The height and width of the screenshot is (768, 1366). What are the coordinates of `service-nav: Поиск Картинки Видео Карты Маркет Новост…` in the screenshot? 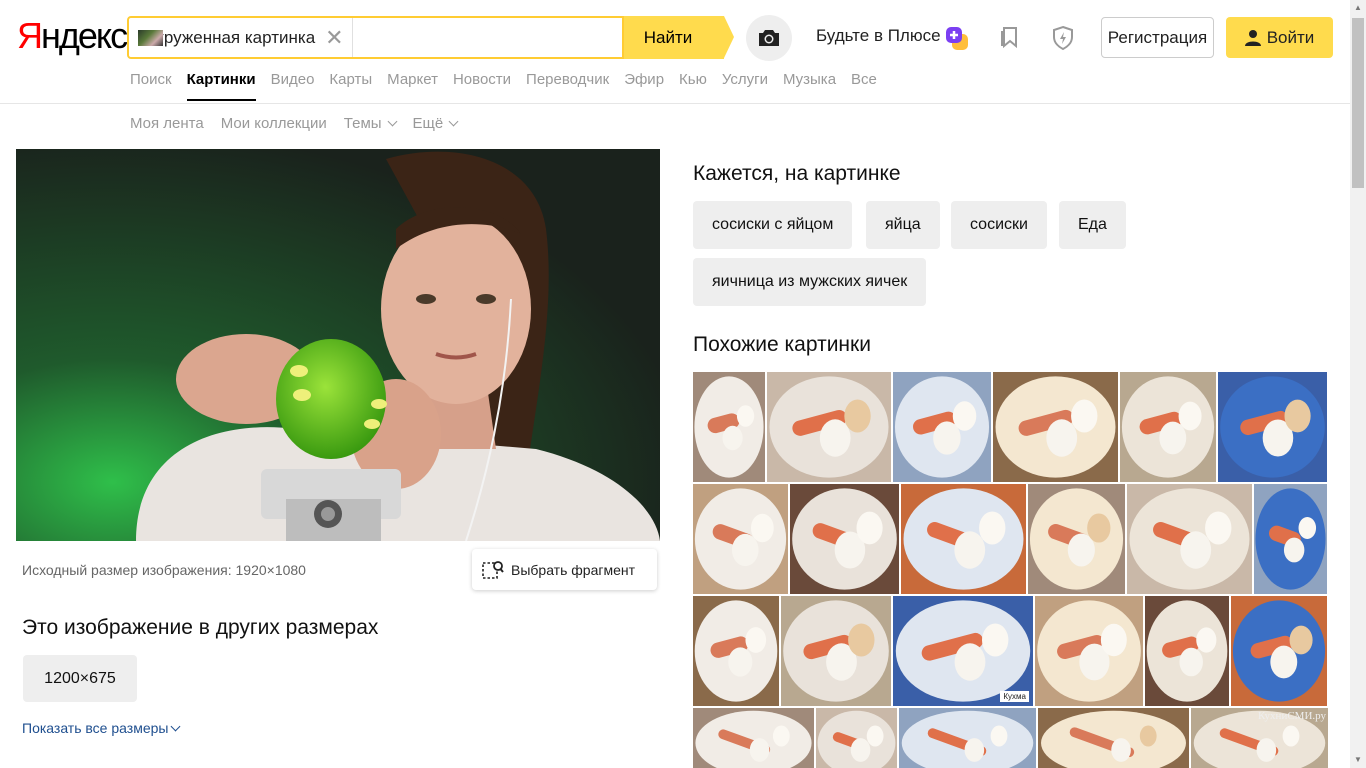 It's located at (511, 85).